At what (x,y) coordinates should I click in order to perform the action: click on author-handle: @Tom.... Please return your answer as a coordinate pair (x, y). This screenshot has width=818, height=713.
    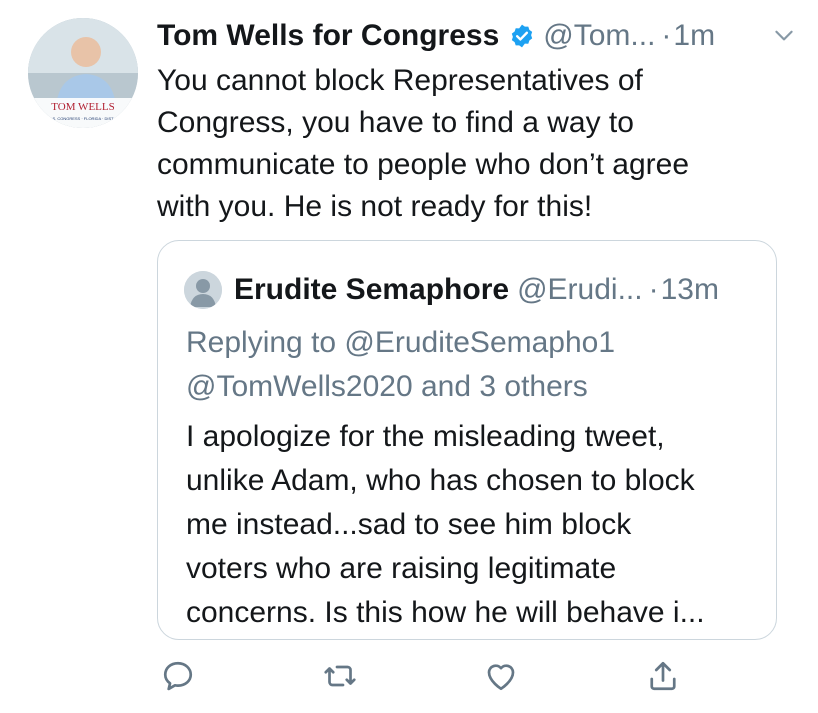
    Looking at the image, I should click on (599, 36).